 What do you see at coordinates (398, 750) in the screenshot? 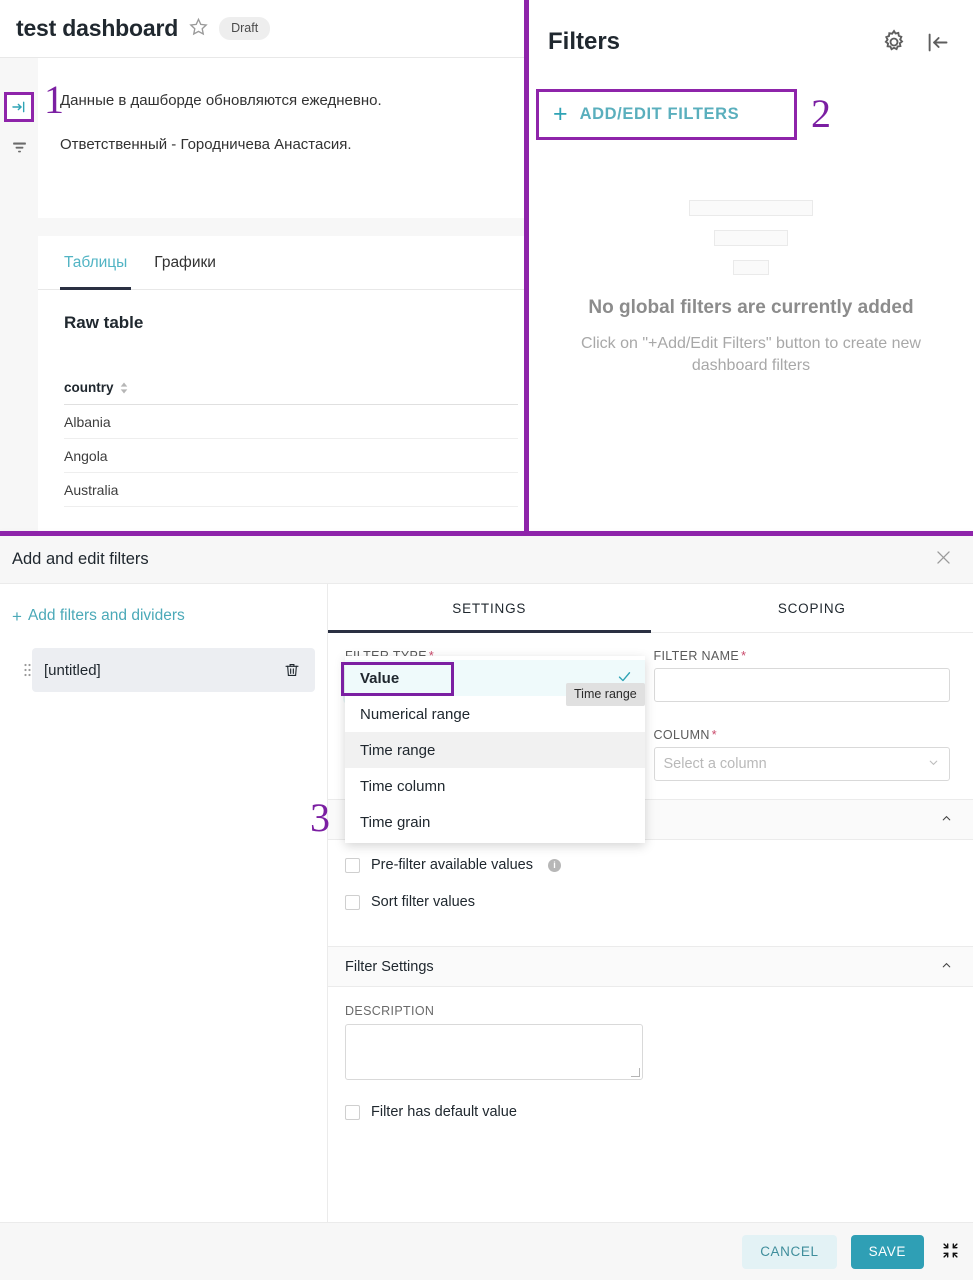
I see `dropdown-option-label: Time range` at bounding box center [398, 750].